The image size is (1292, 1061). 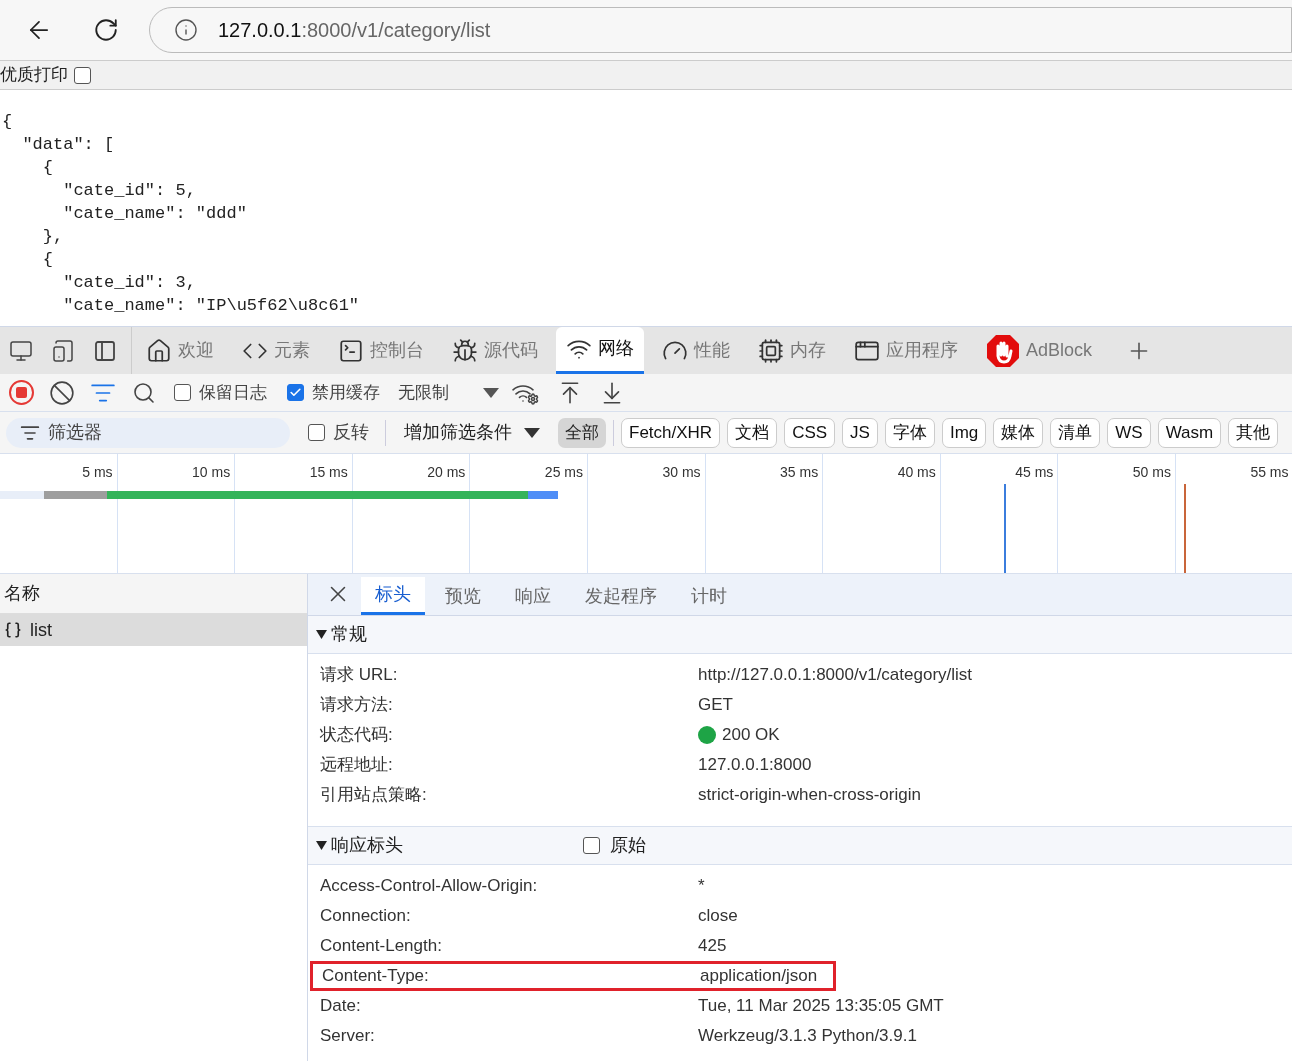 What do you see at coordinates (276, 350) in the screenshot?
I see `devtools-tab: 元素` at bounding box center [276, 350].